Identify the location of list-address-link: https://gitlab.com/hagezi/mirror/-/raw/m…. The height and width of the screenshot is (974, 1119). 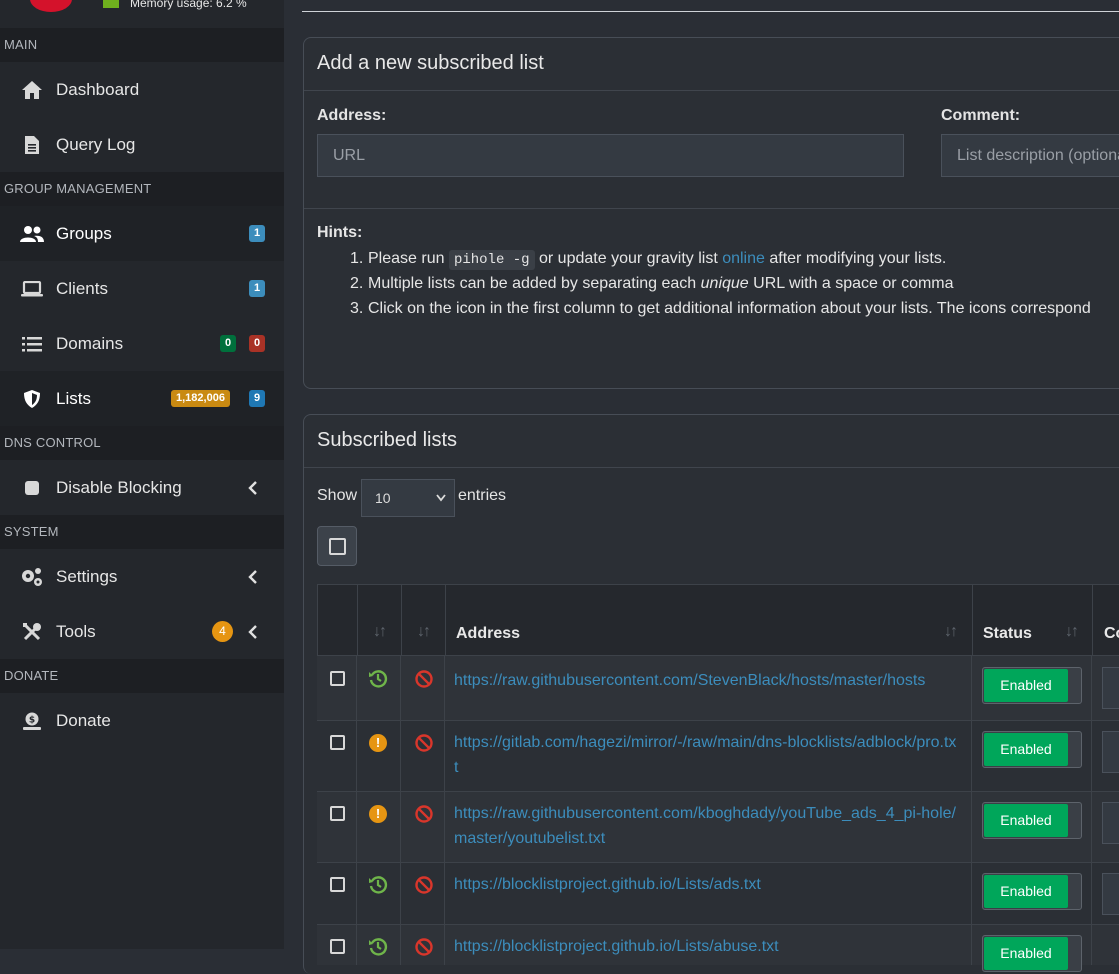
(706, 755).